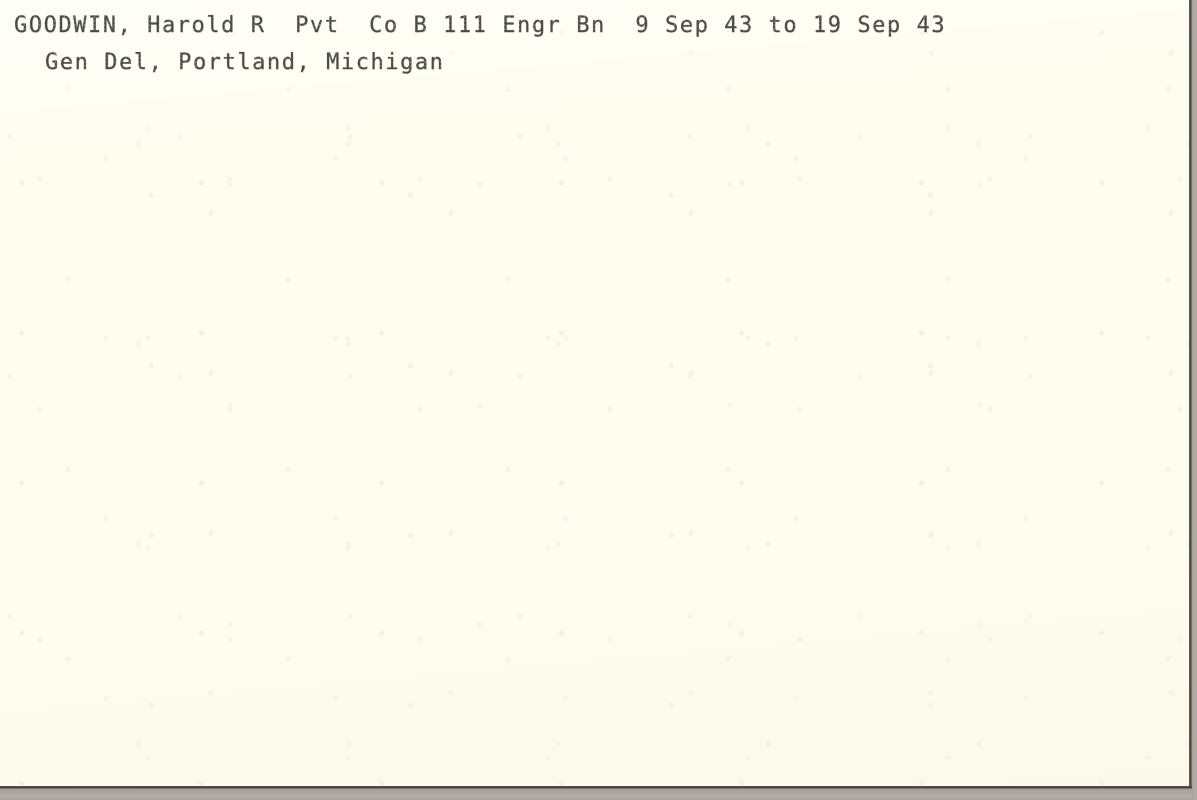 The height and width of the screenshot is (800, 1197). What do you see at coordinates (1194, 400) in the screenshot?
I see `scanner-bed-right-strip` at bounding box center [1194, 400].